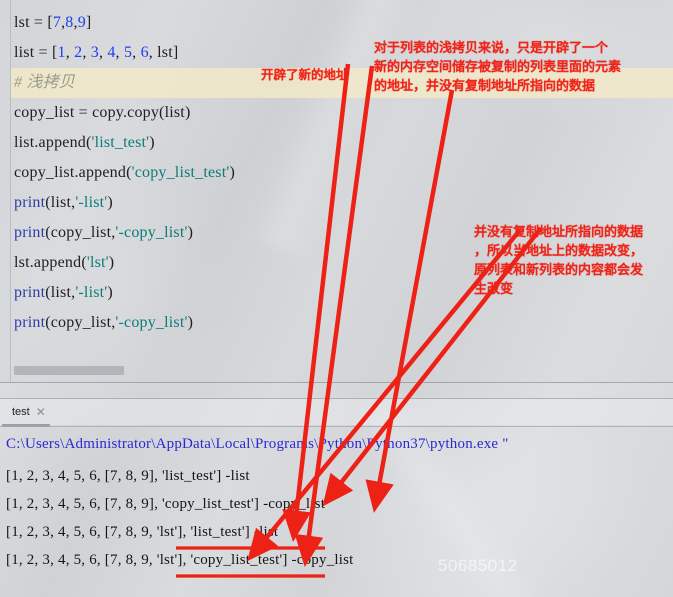 Image resolution: width=673 pixels, height=597 pixels. I want to click on code-token: list.append(, so click(53, 142).